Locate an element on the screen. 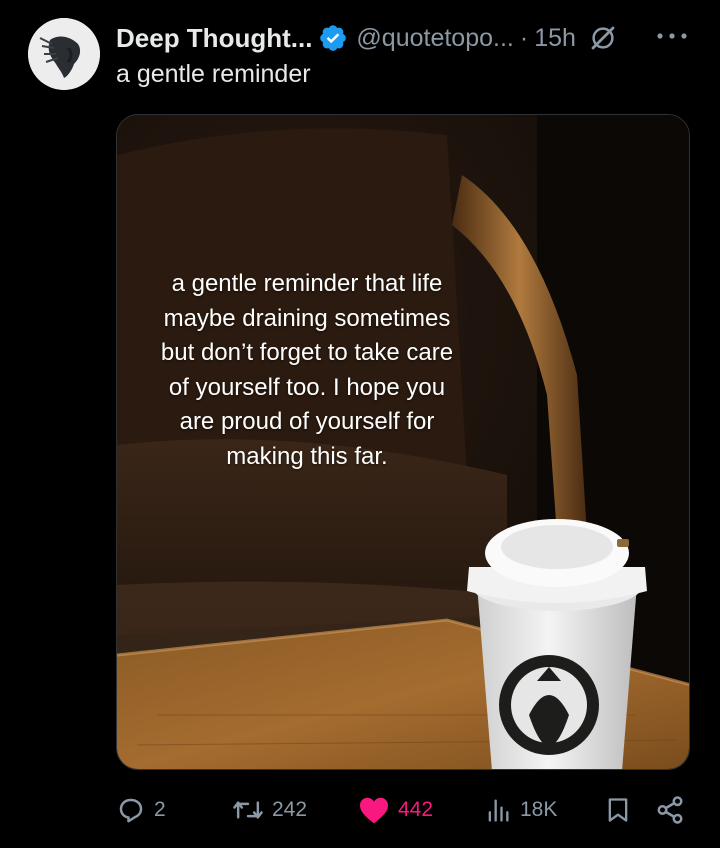 This screenshot has width=720, height=848. avatar-image is located at coordinates (64, 54).